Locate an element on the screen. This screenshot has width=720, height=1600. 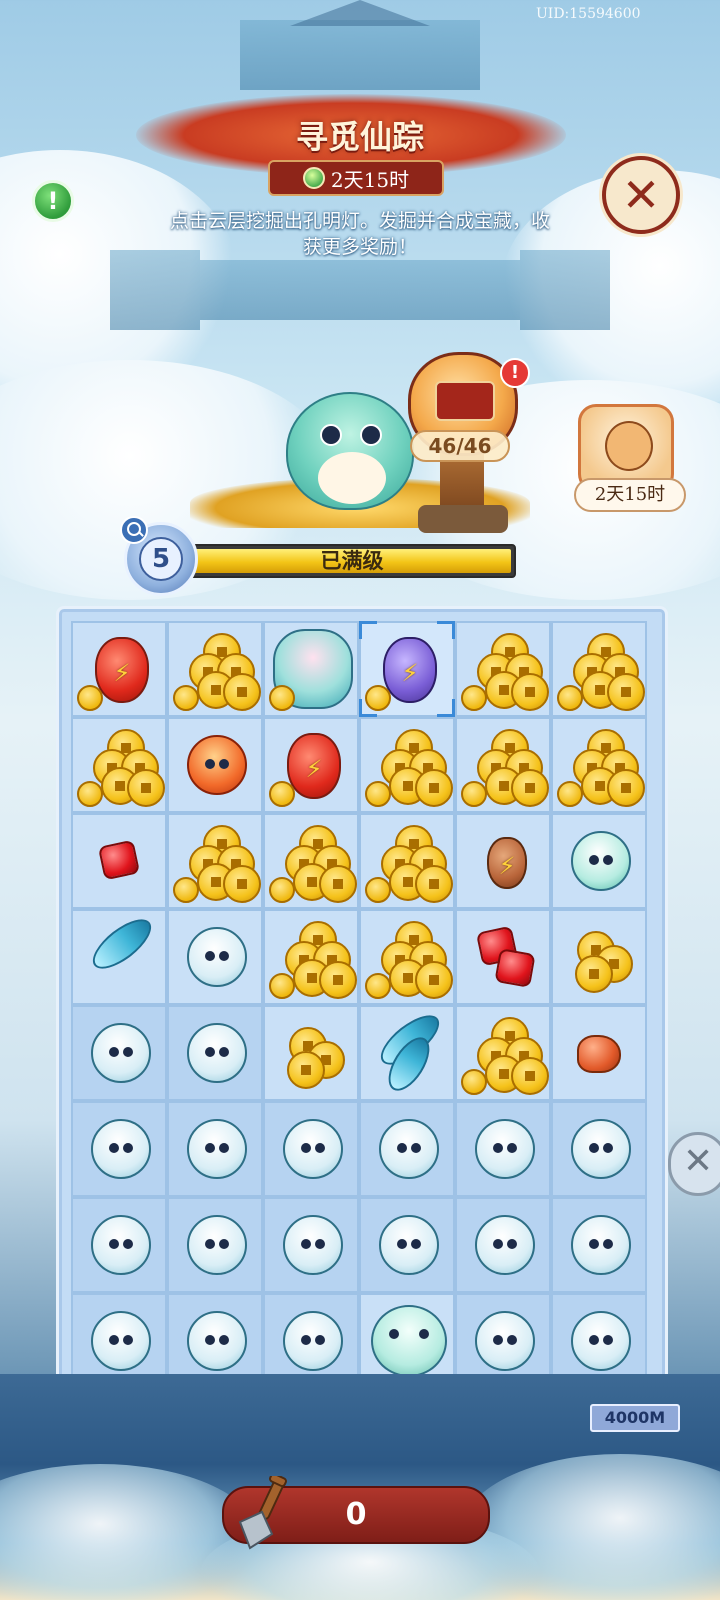
board-cell-fire-sprite is located at coordinates (215, 765).